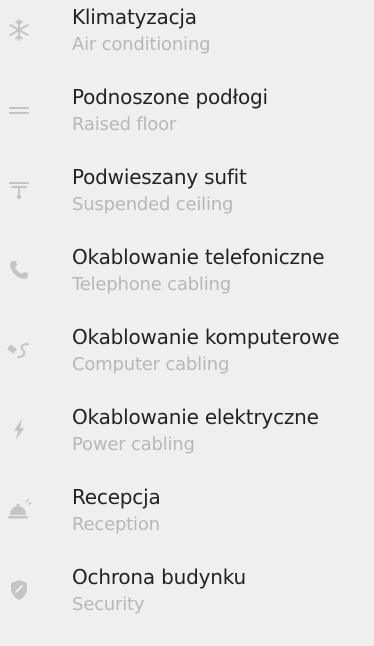 The image size is (374, 646). Describe the element at coordinates (206, 337) in the screenshot. I see `item-title: Okablowanie komputerowe` at that location.